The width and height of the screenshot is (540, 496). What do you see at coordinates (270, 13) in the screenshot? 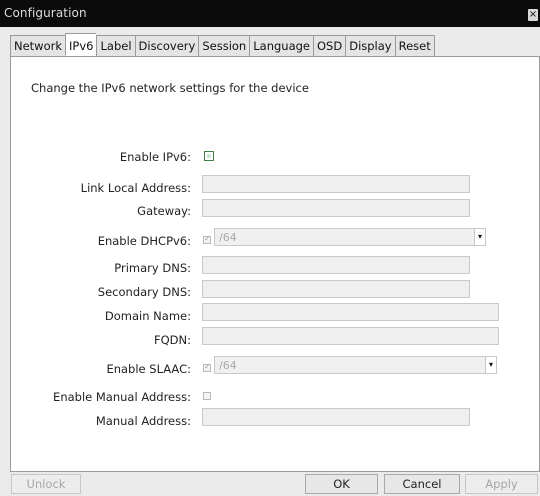
I see `title-bar: Configuration ×` at bounding box center [270, 13].